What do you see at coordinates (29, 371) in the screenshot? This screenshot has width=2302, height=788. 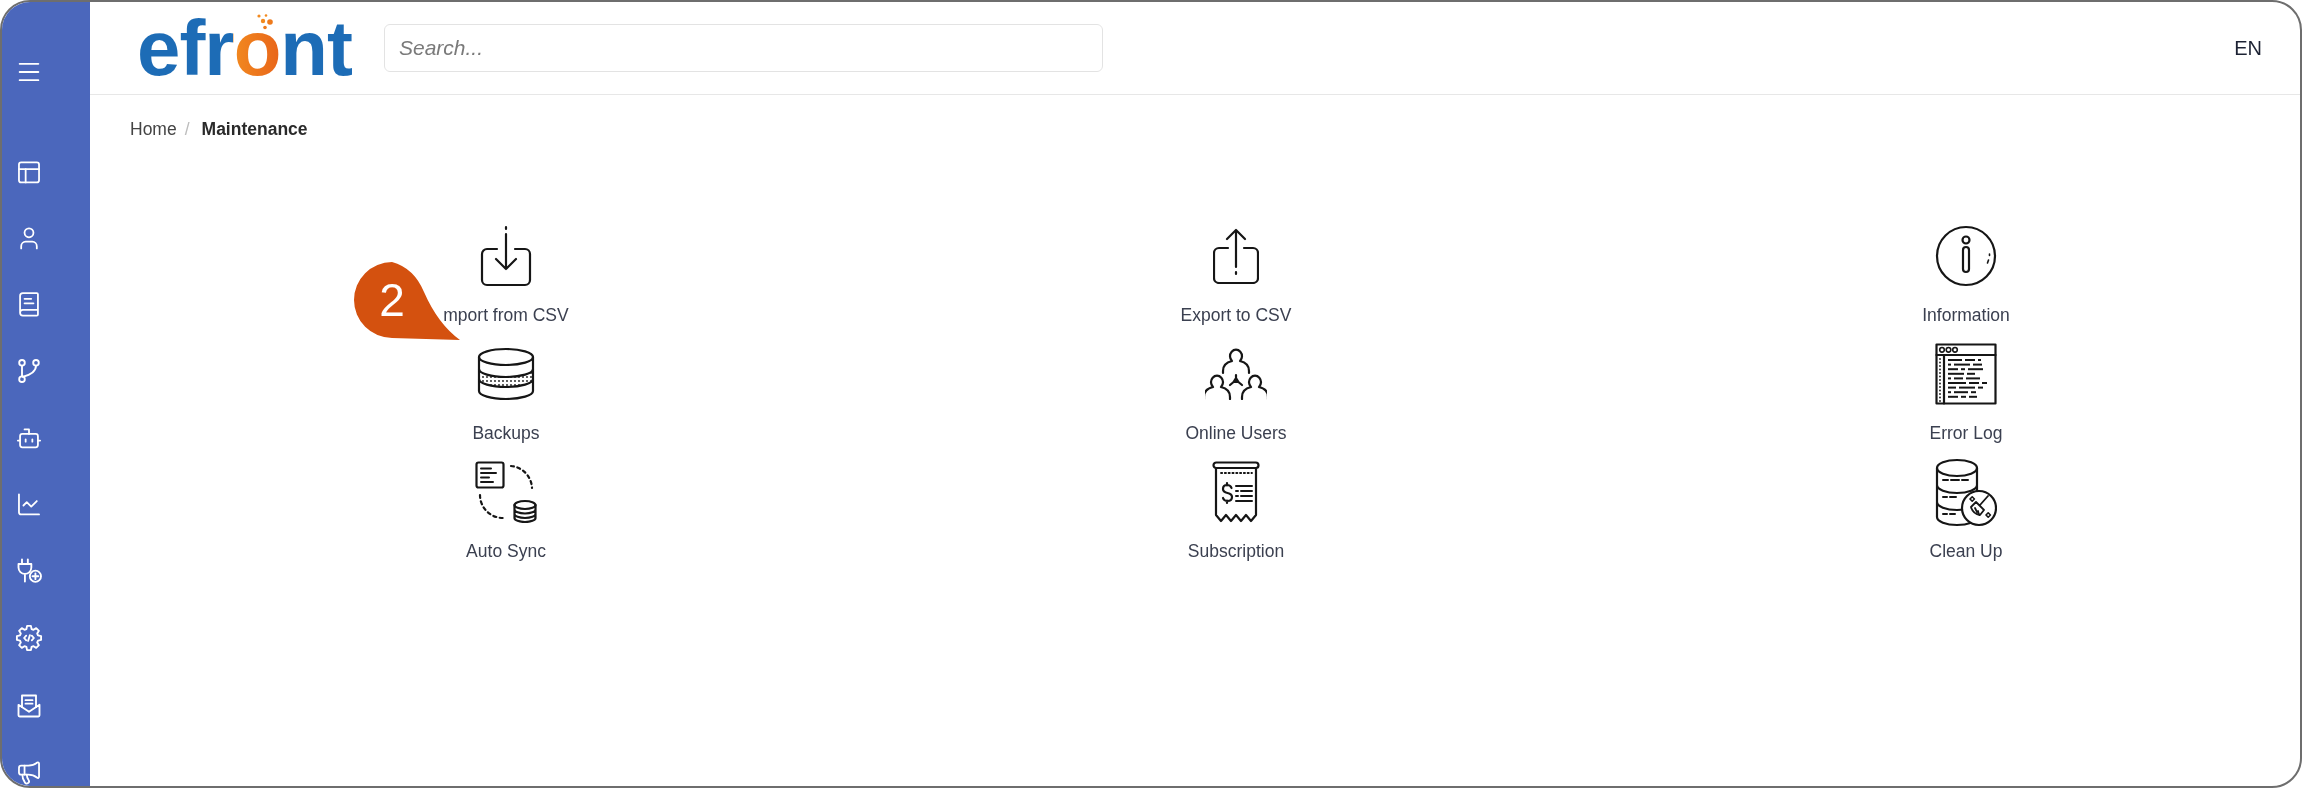 I see `branch-icon` at bounding box center [29, 371].